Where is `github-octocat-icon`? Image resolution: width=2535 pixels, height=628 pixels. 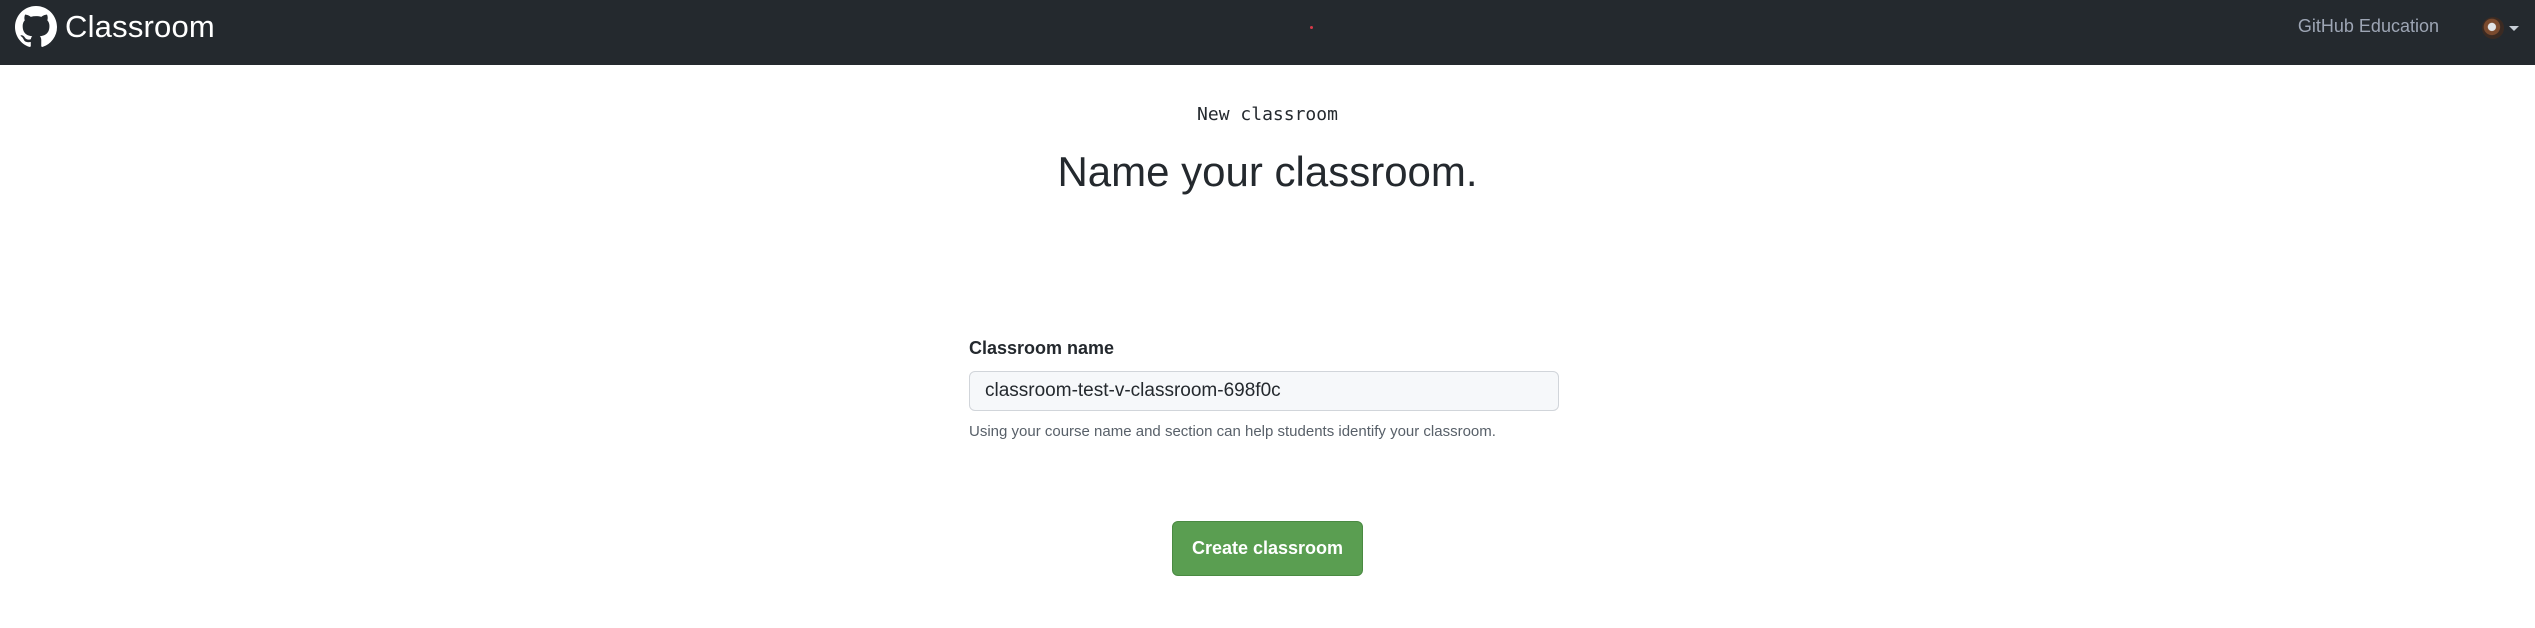 github-octocat-icon is located at coordinates (36, 26).